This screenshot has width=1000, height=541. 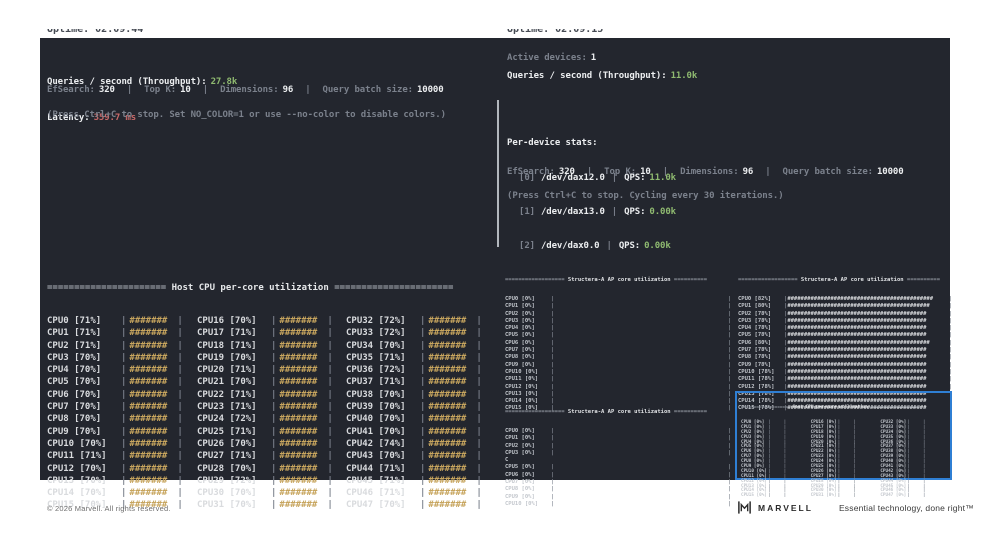 I want to click on device-path: /dev/dax13.0, so click(x=572, y=212).